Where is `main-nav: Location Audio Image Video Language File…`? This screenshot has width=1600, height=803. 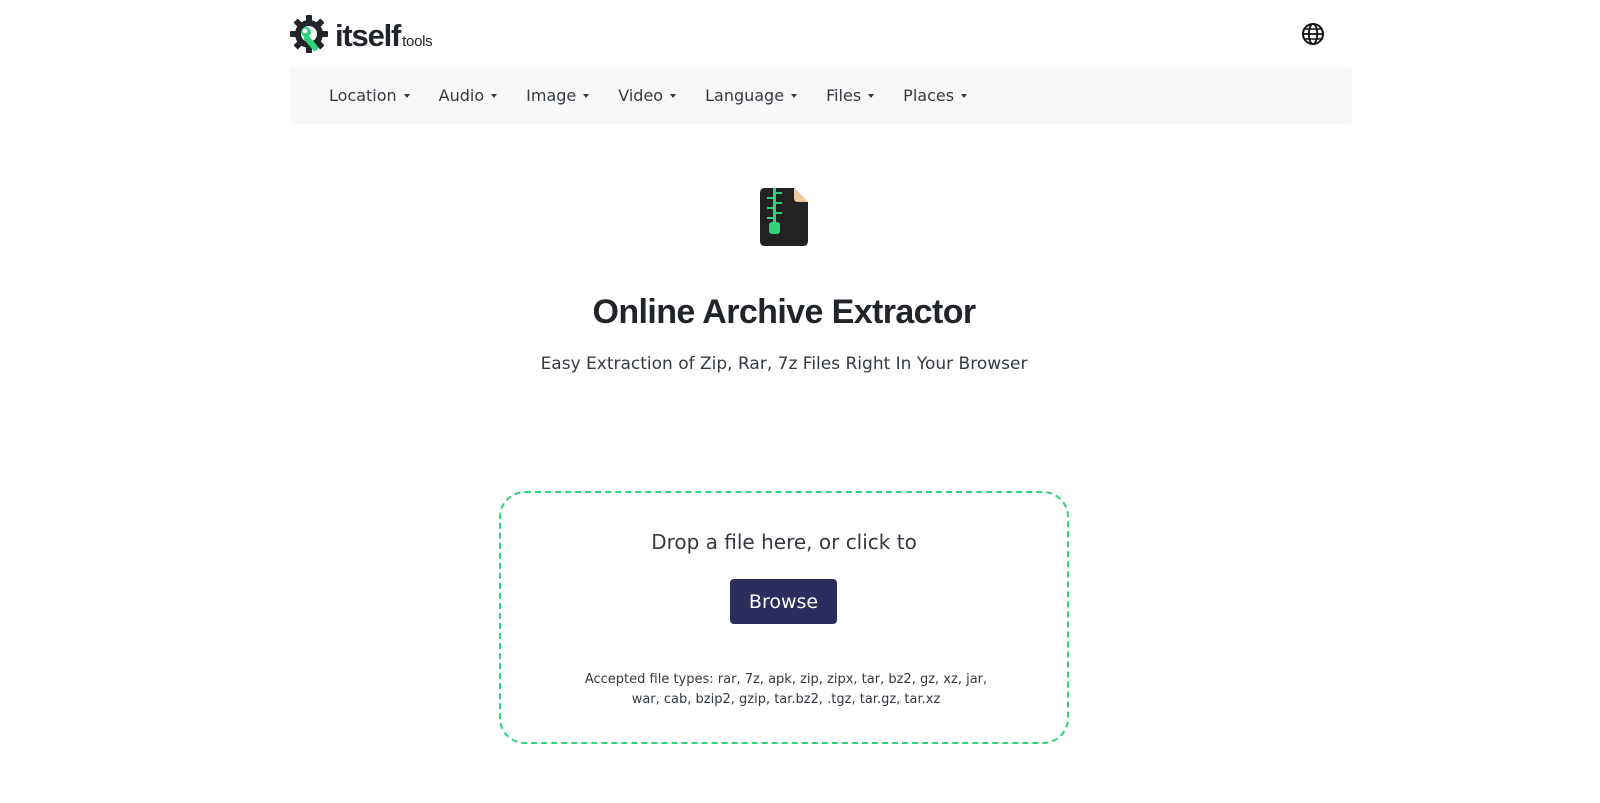
main-nav: Location Audio Image Video Language File… is located at coordinates (820, 95).